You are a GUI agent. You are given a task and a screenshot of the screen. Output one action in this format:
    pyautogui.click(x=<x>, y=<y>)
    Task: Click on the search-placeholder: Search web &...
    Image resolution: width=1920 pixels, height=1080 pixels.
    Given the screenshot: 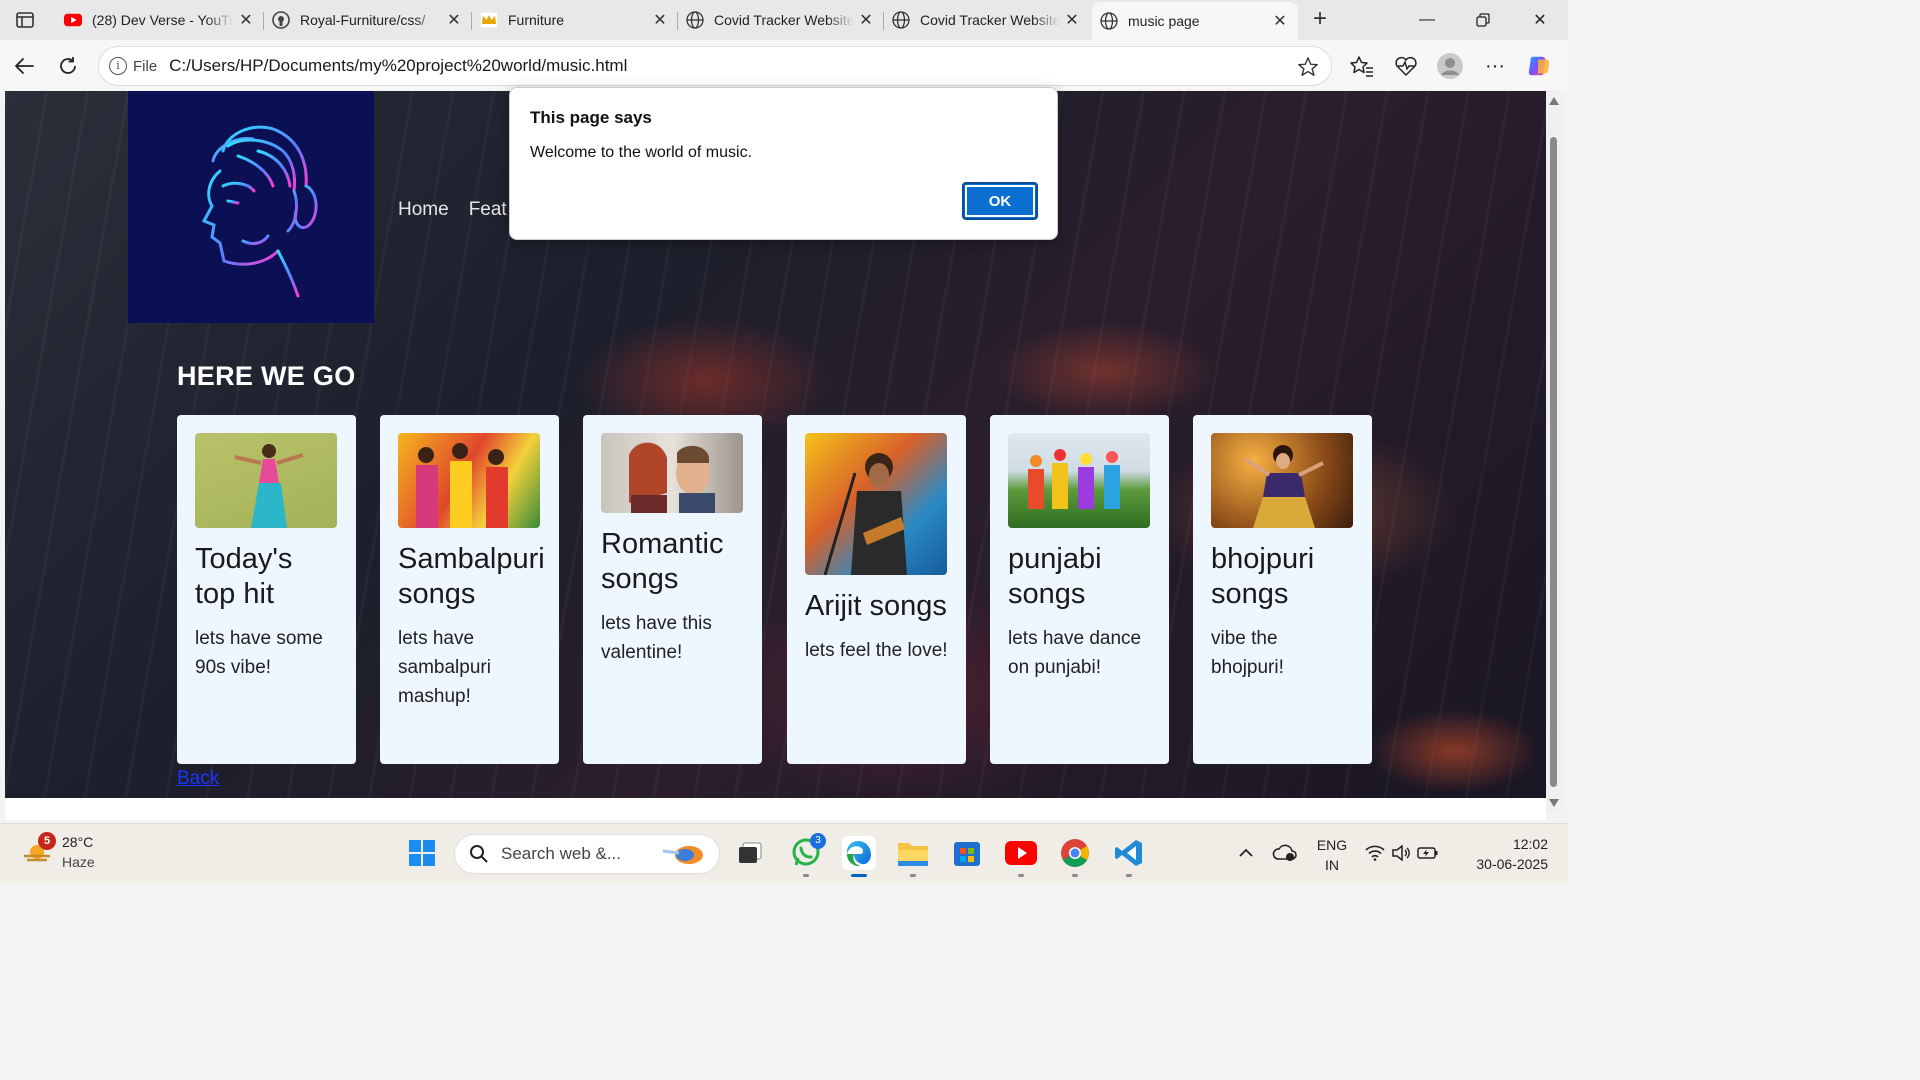 What is the action you would take?
    pyautogui.click(x=561, y=853)
    